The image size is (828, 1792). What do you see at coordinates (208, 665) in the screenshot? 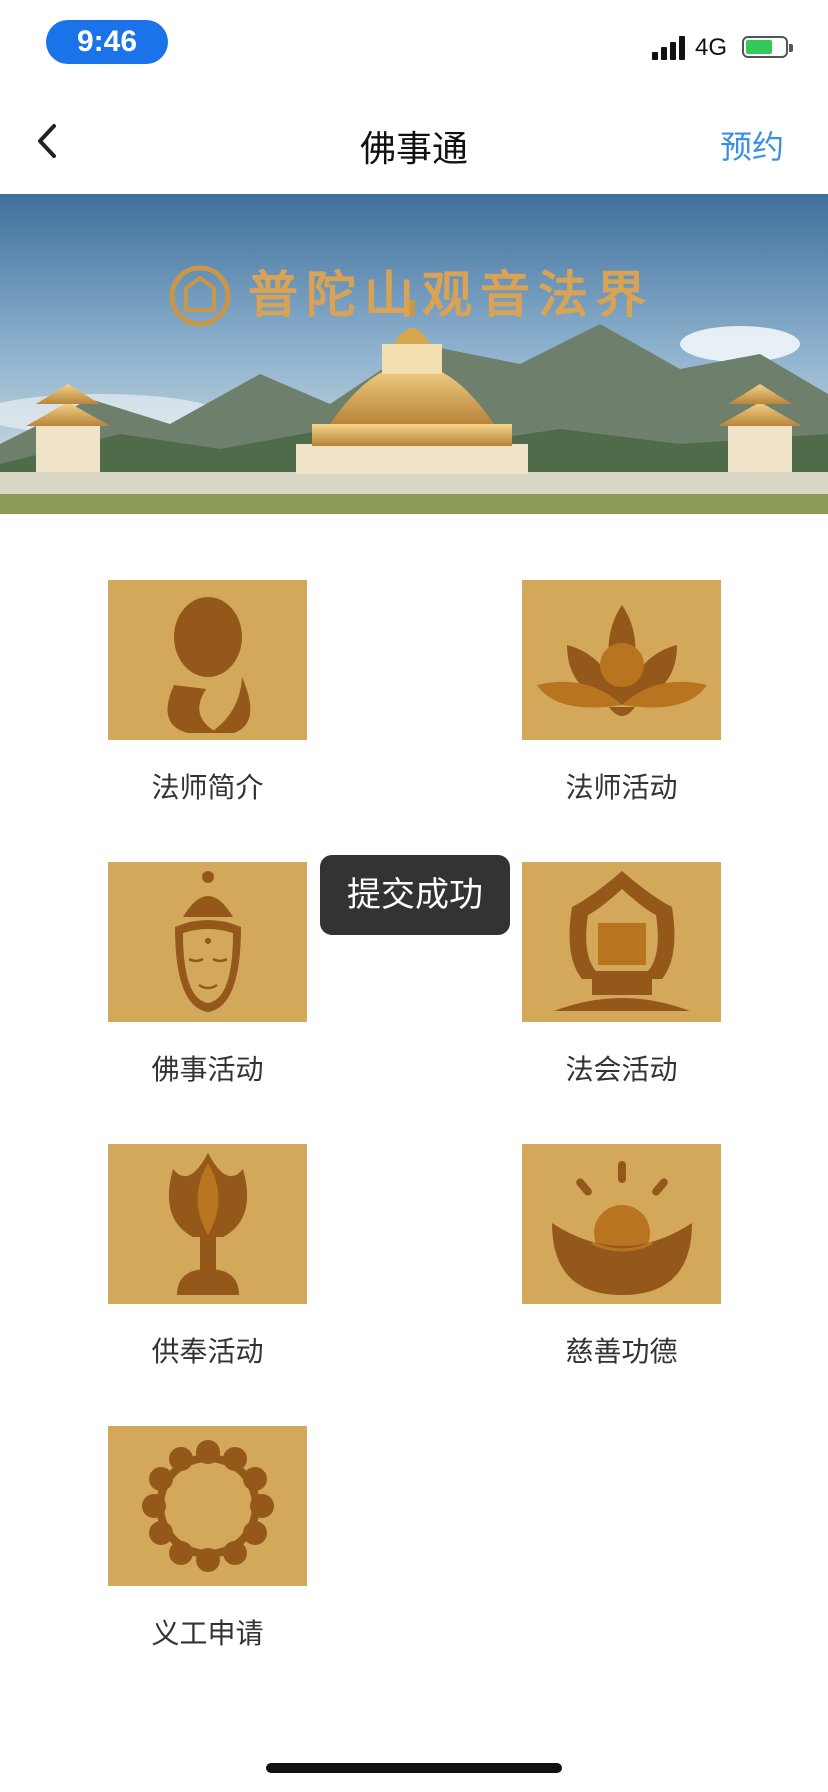
I see `monk-icon` at bounding box center [208, 665].